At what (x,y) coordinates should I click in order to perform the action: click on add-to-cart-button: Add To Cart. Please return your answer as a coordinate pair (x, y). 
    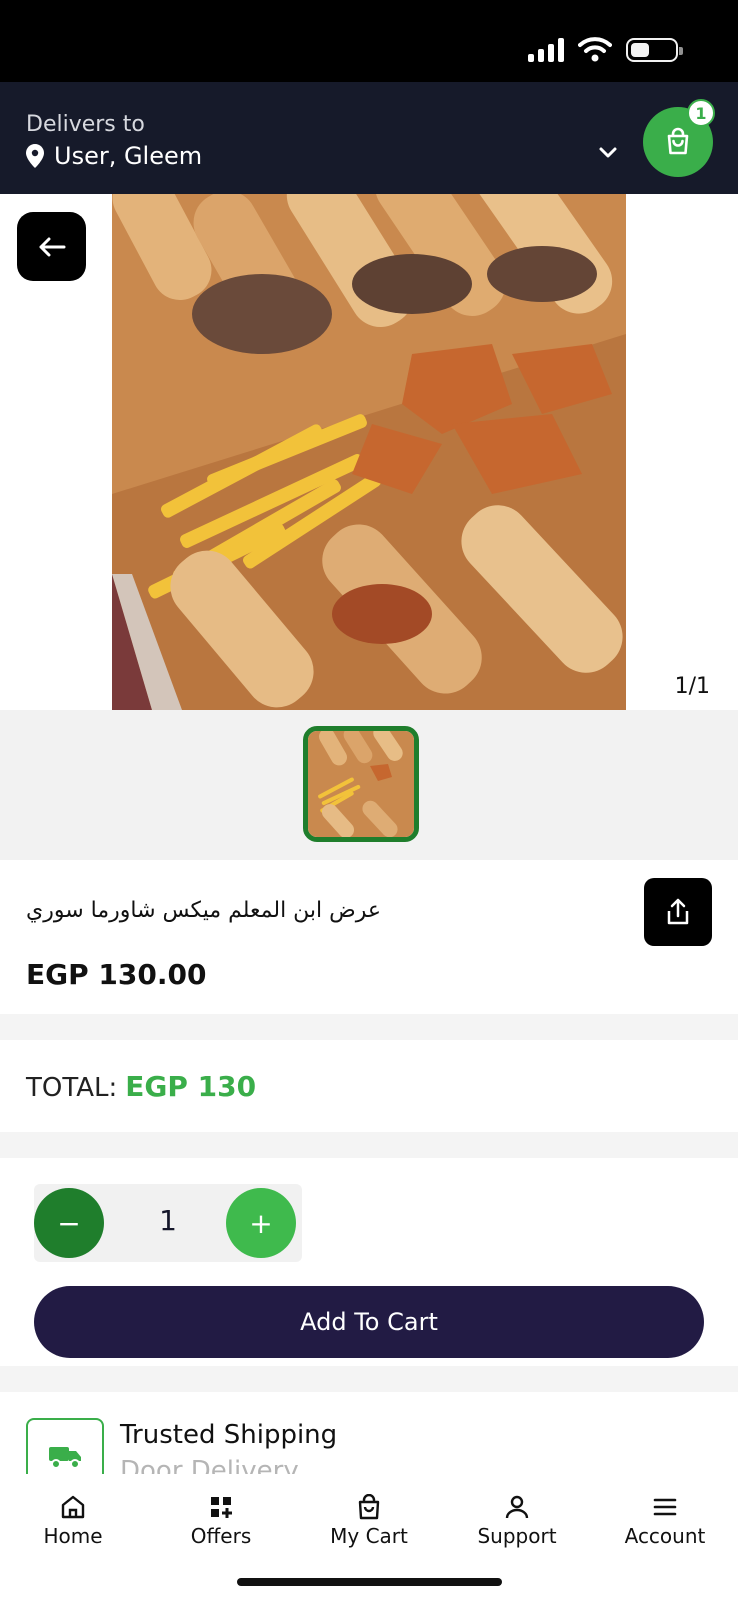
    Looking at the image, I should click on (369, 1322).